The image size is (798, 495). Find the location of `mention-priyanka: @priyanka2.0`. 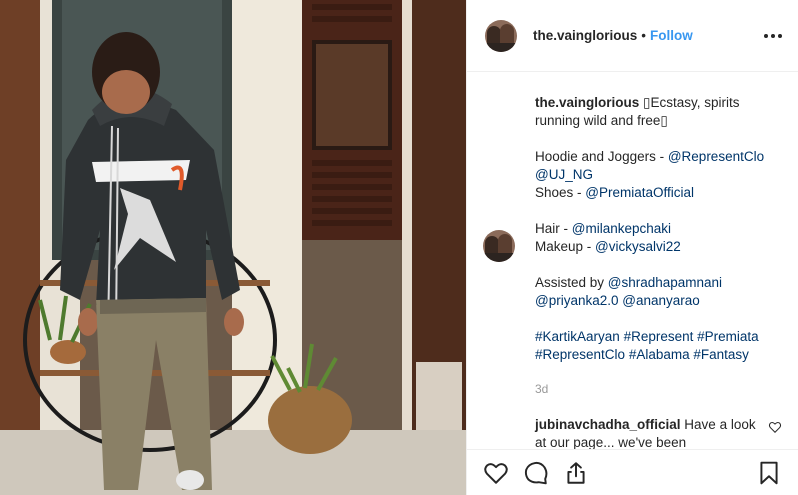

mention-priyanka: @priyanka2.0 is located at coordinates (577, 300).